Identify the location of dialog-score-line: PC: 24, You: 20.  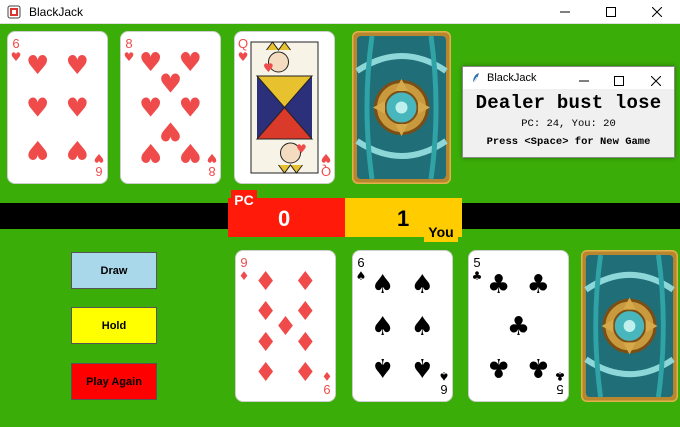
(568, 124).